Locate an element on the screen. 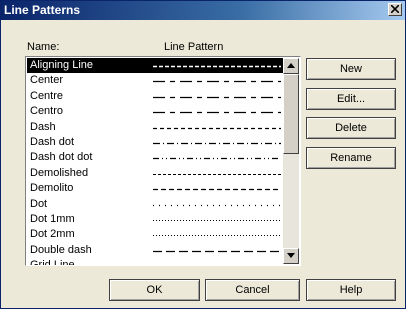 The height and width of the screenshot is (309, 406). scroll-thumb is located at coordinates (291, 114).